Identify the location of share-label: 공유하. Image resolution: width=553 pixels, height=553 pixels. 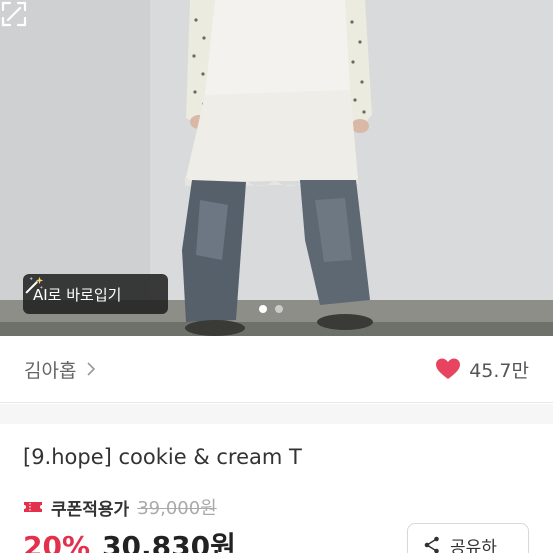
(473, 545).